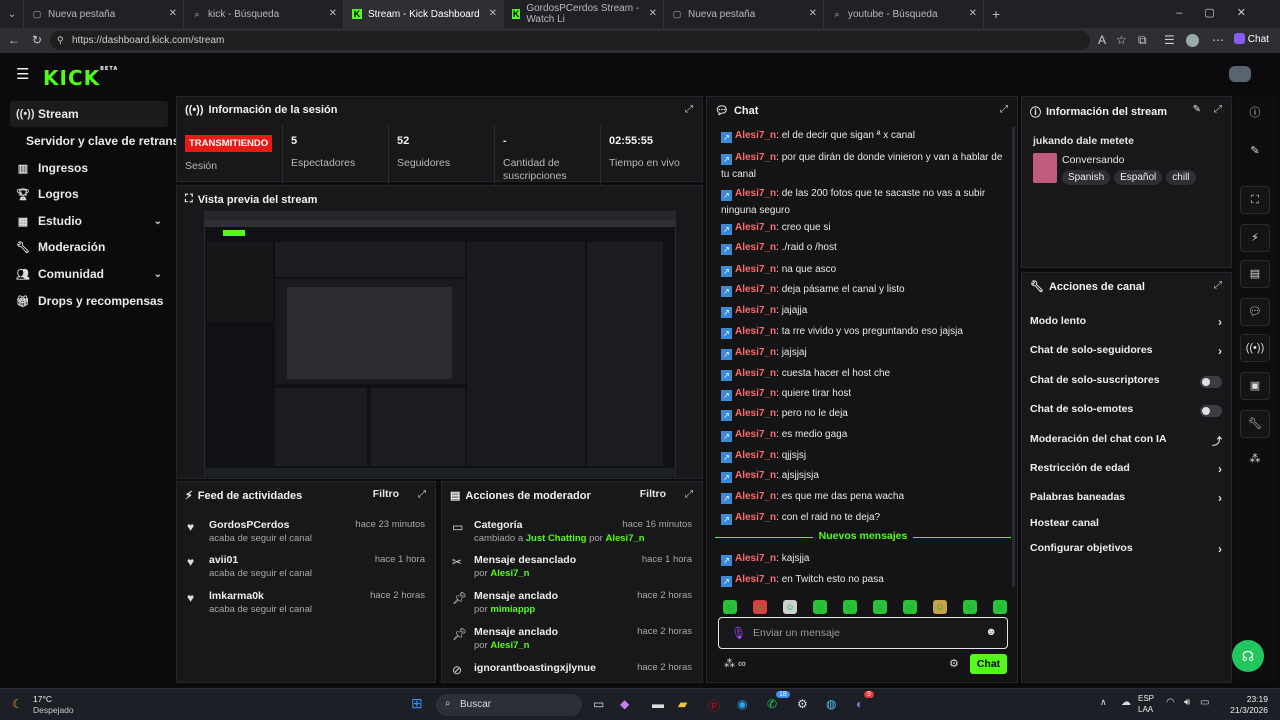  Describe the element at coordinates (1255, 114) in the screenshot. I see `info-icon: ⓘ` at that location.